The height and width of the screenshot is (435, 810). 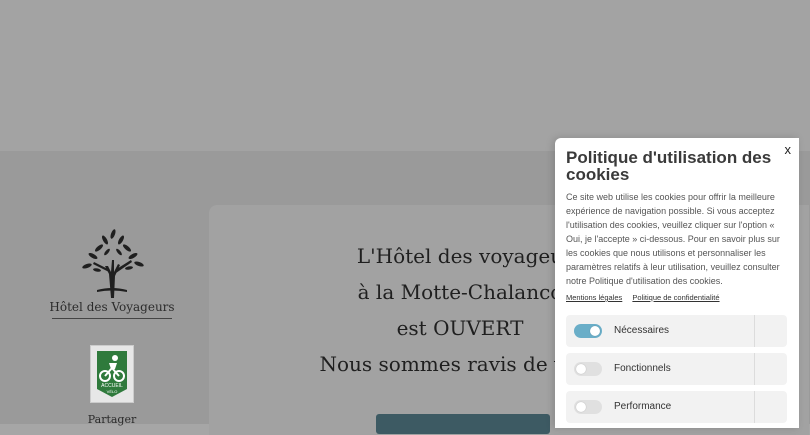 What do you see at coordinates (770, 407) in the screenshot?
I see `expand-performance-button` at bounding box center [770, 407].